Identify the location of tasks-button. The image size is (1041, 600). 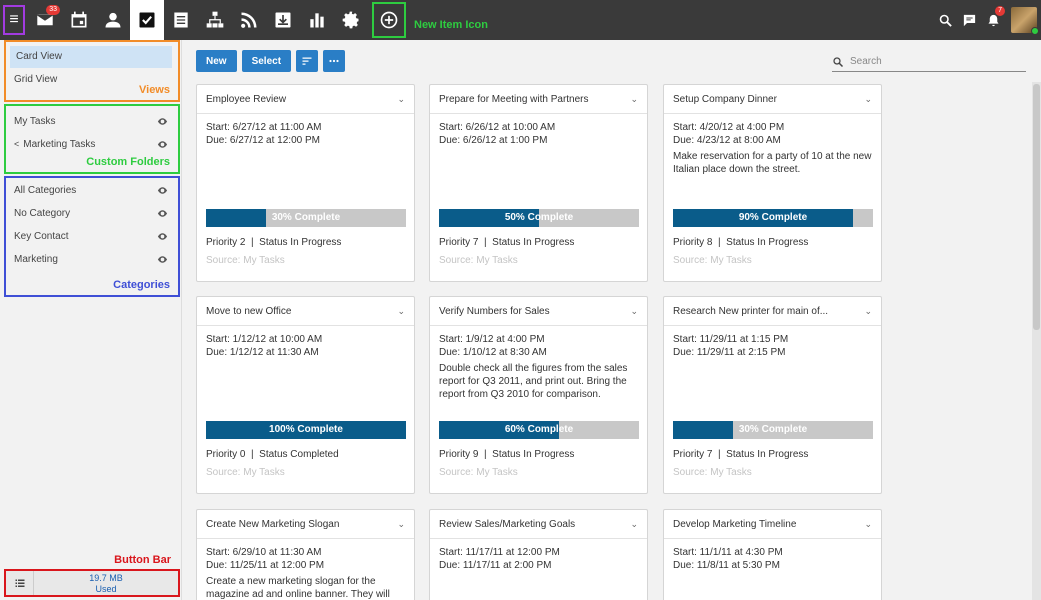
(147, 20).